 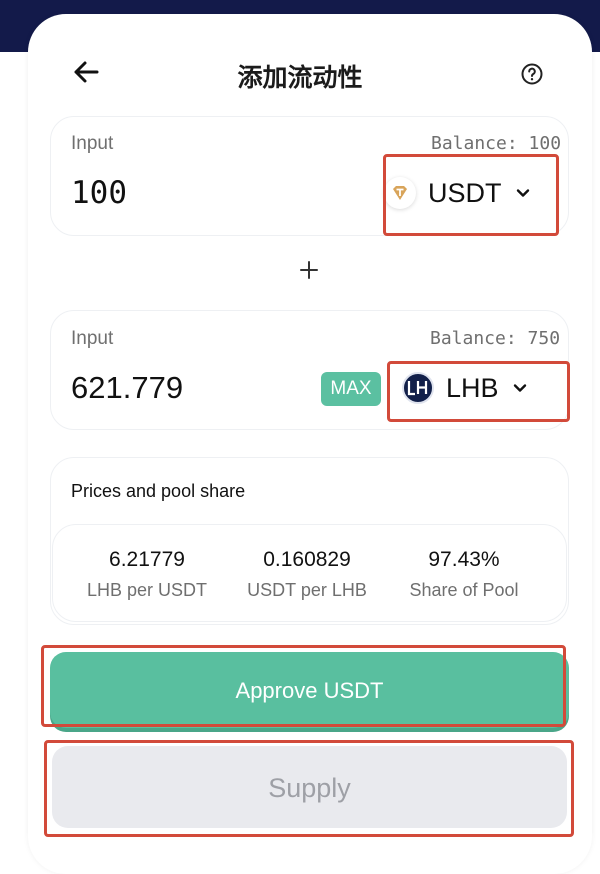 I want to click on highlight-supply-button, so click(x=309, y=788).